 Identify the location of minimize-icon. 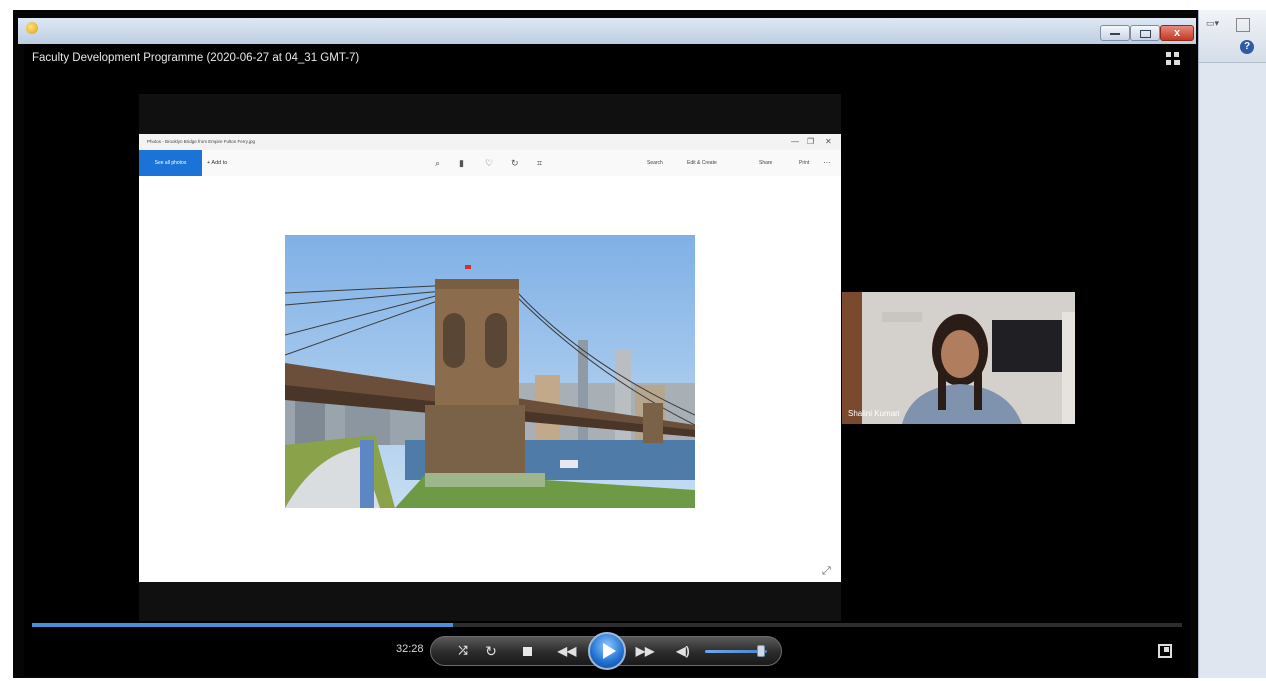
(1115, 34).